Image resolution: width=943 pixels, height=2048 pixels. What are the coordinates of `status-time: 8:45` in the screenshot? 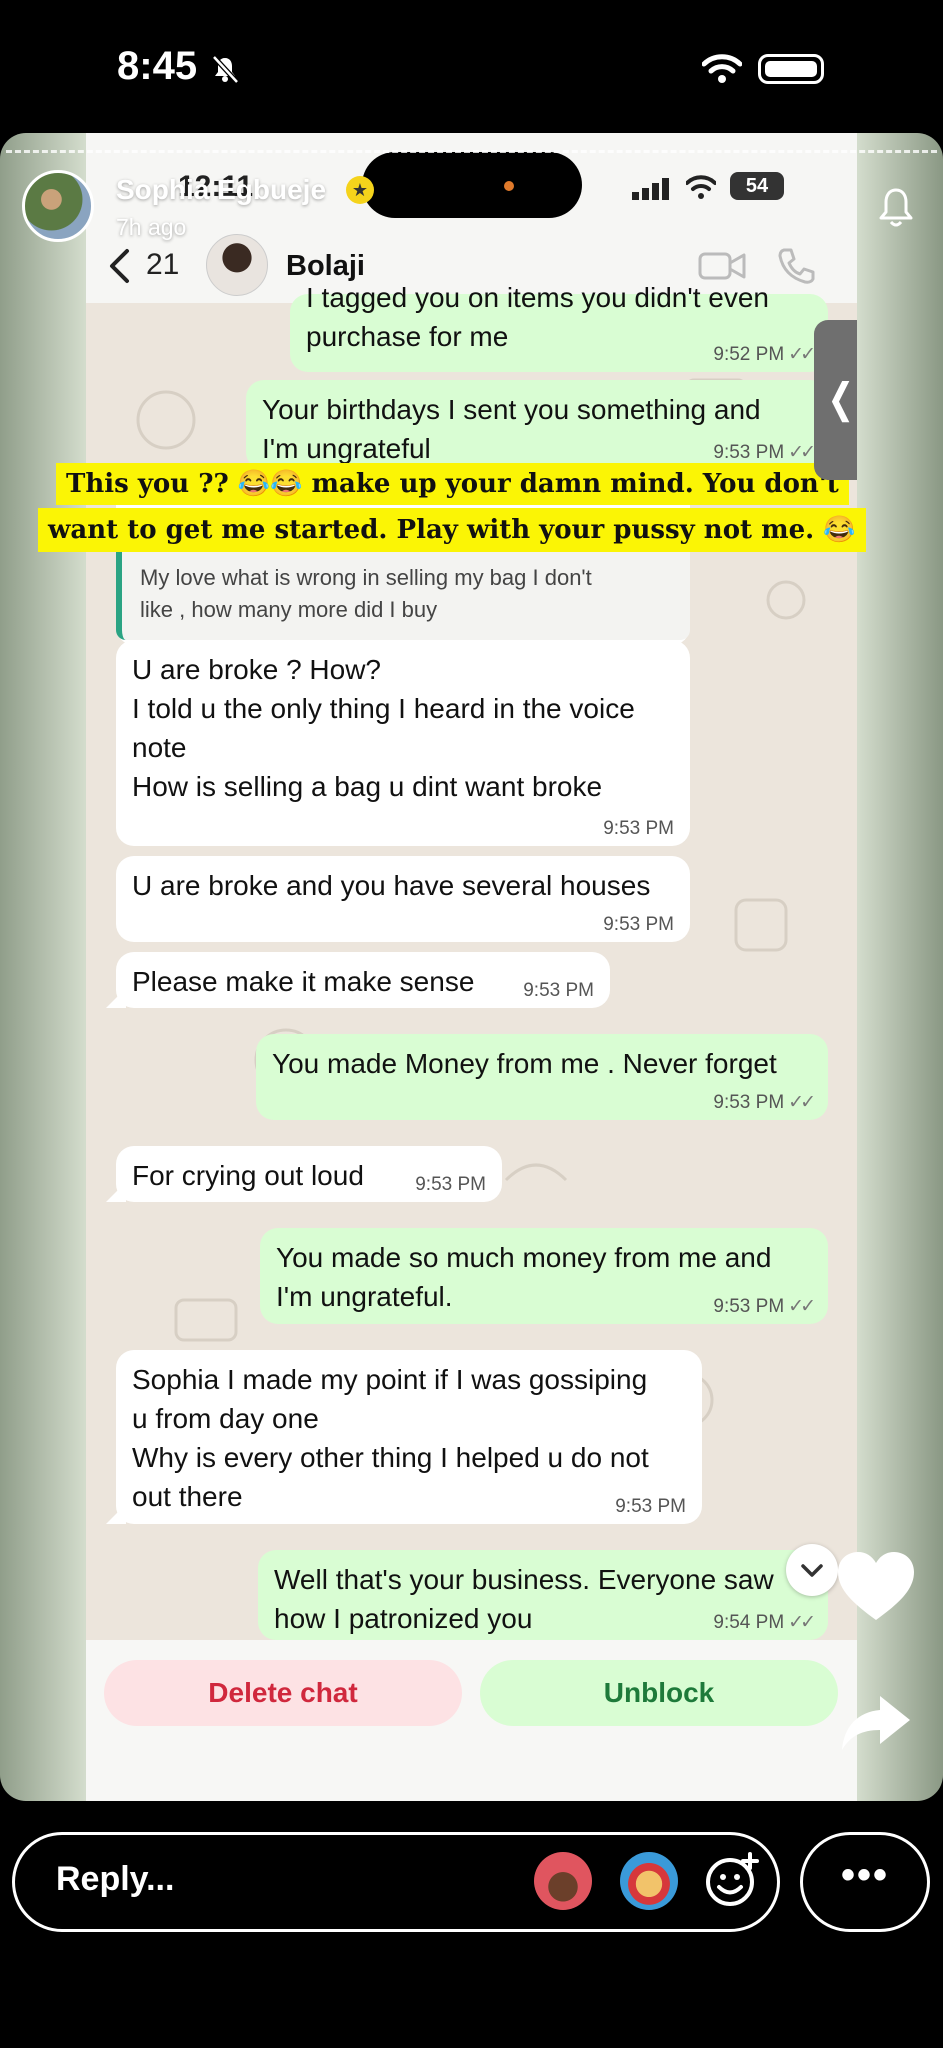 It's located at (157, 66).